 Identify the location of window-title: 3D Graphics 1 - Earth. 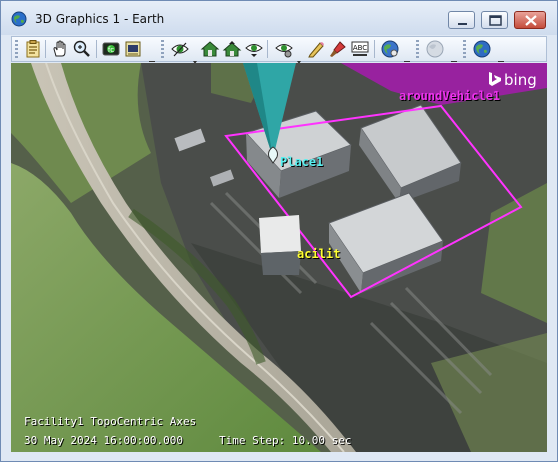
(100, 19).